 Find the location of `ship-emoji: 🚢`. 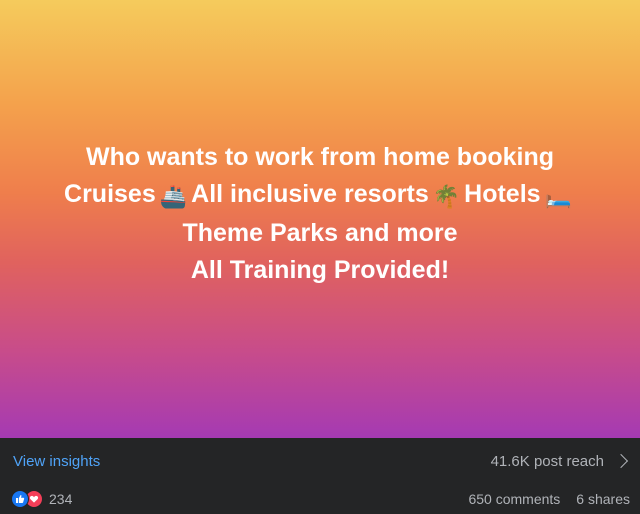

ship-emoji: 🚢 is located at coordinates (173, 196).